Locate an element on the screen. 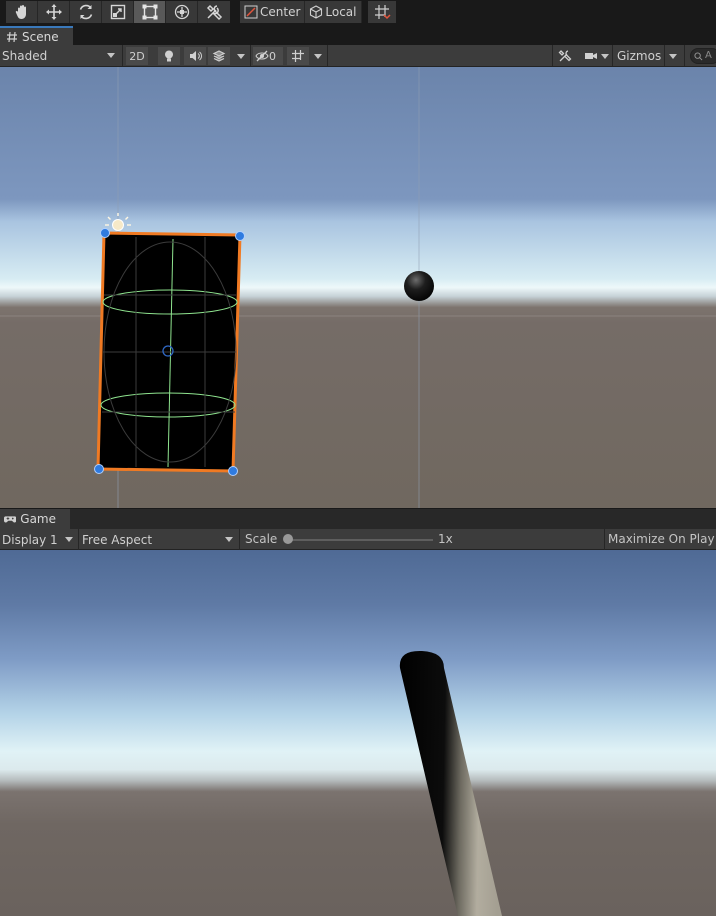  display-value: Display 1 is located at coordinates (30, 539).